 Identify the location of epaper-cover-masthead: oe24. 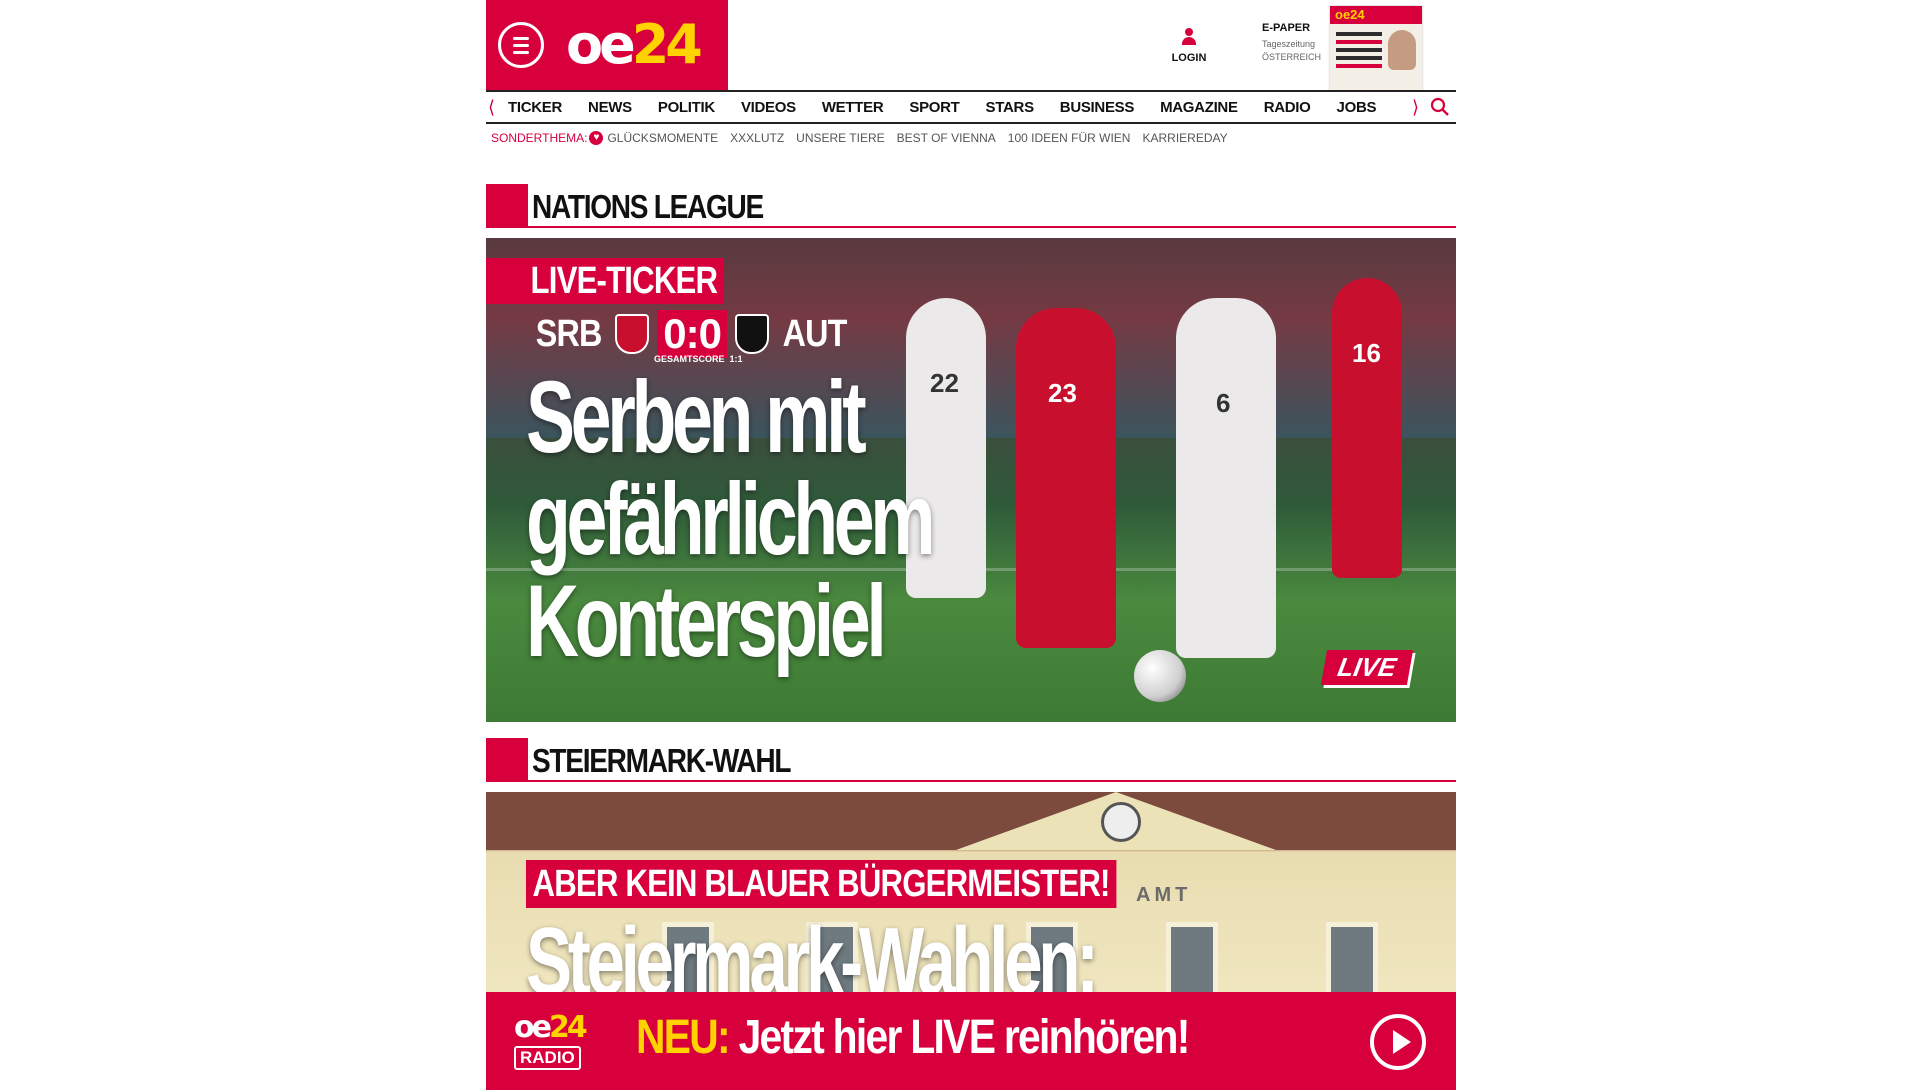
(1376, 15).